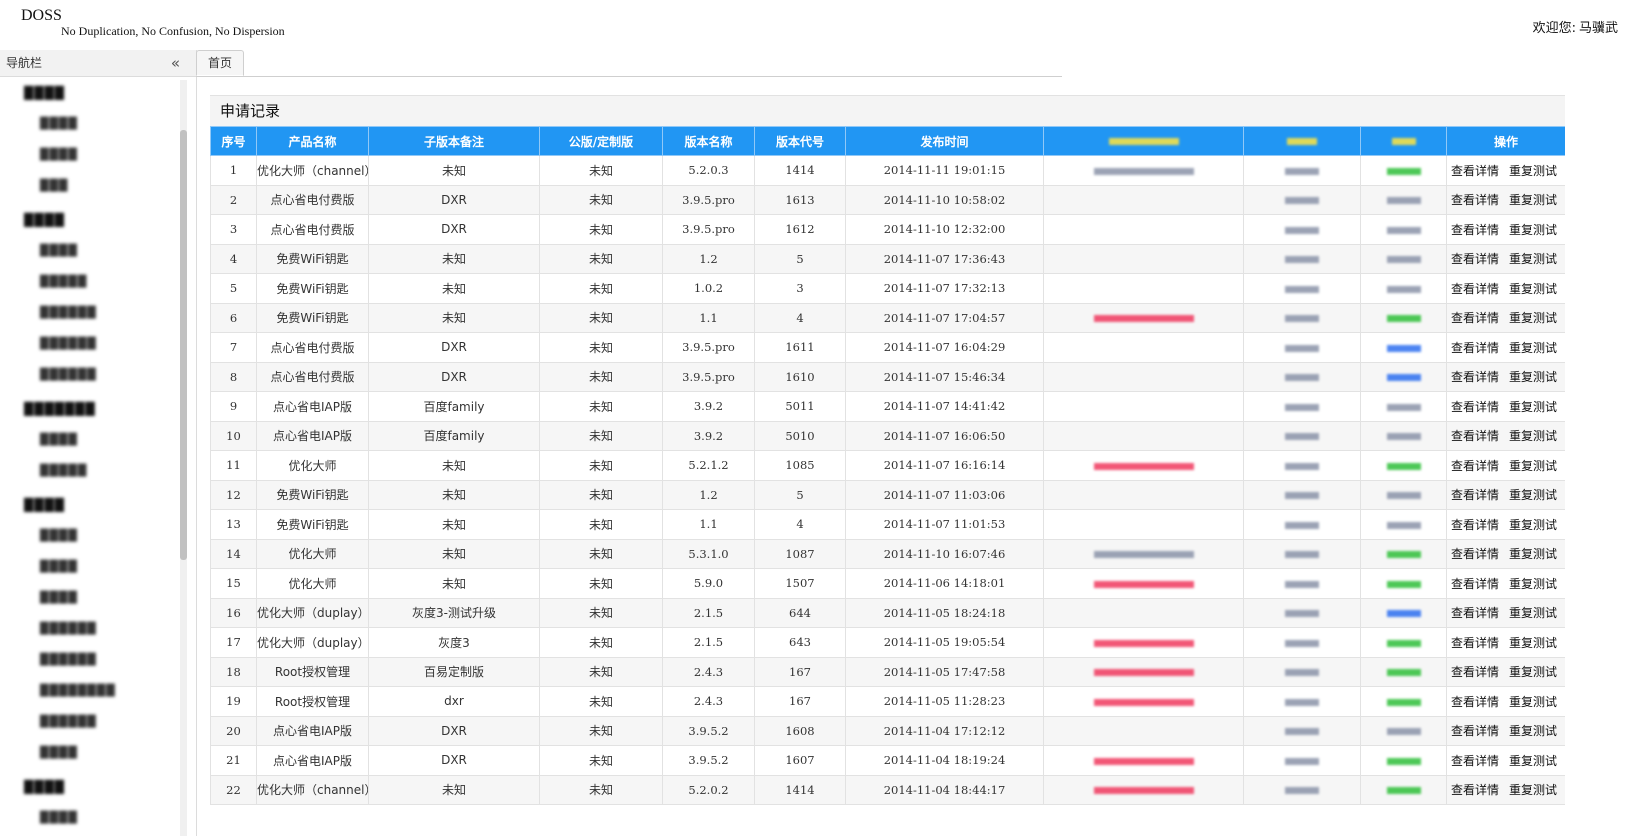 Image resolution: width=1648 pixels, height=836 pixels. What do you see at coordinates (102, 412) in the screenshot?
I see `sidebar-group-2: ███████` at bounding box center [102, 412].